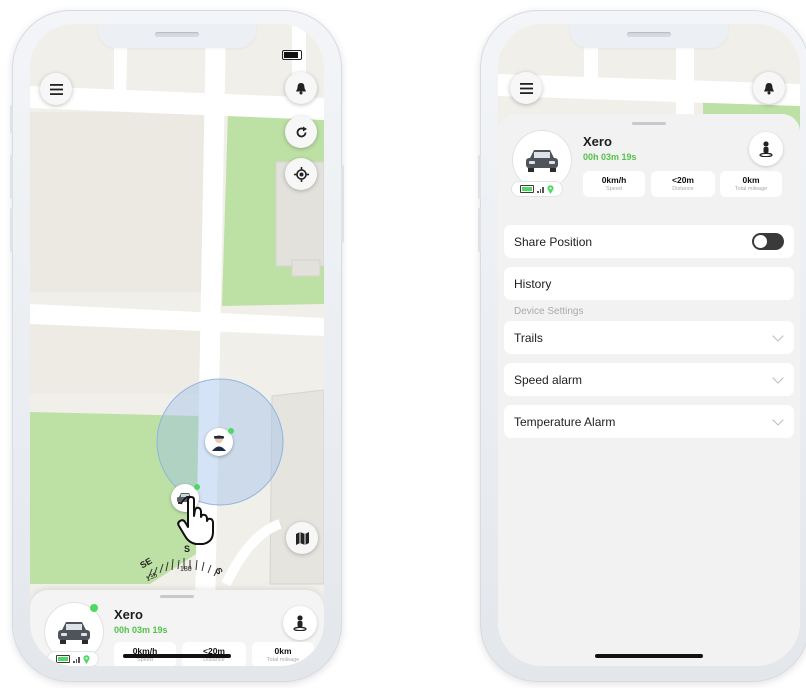  What do you see at coordinates (614, 189) in the screenshot?
I see `stat-speed-label: Speed` at bounding box center [614, 189].